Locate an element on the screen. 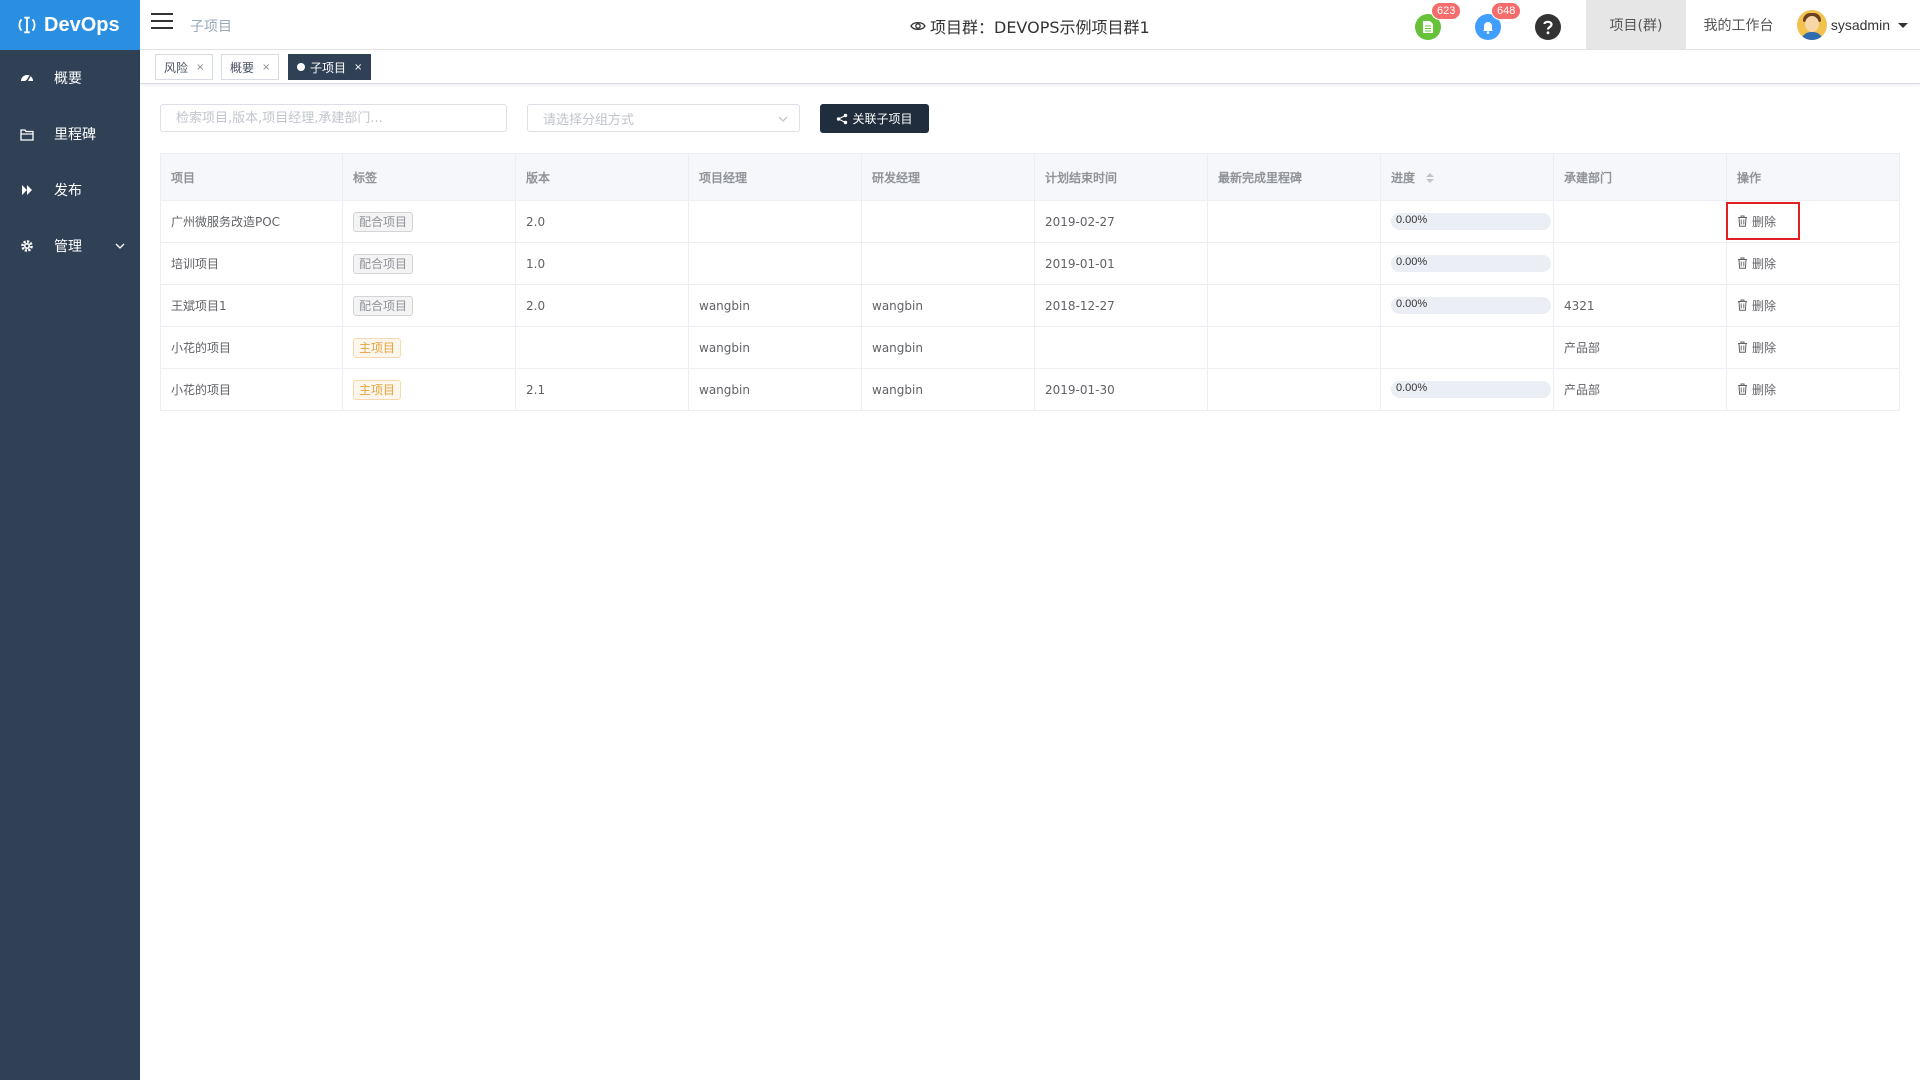  breadcrumb: 子项目 is located at coordinates (211, 27).